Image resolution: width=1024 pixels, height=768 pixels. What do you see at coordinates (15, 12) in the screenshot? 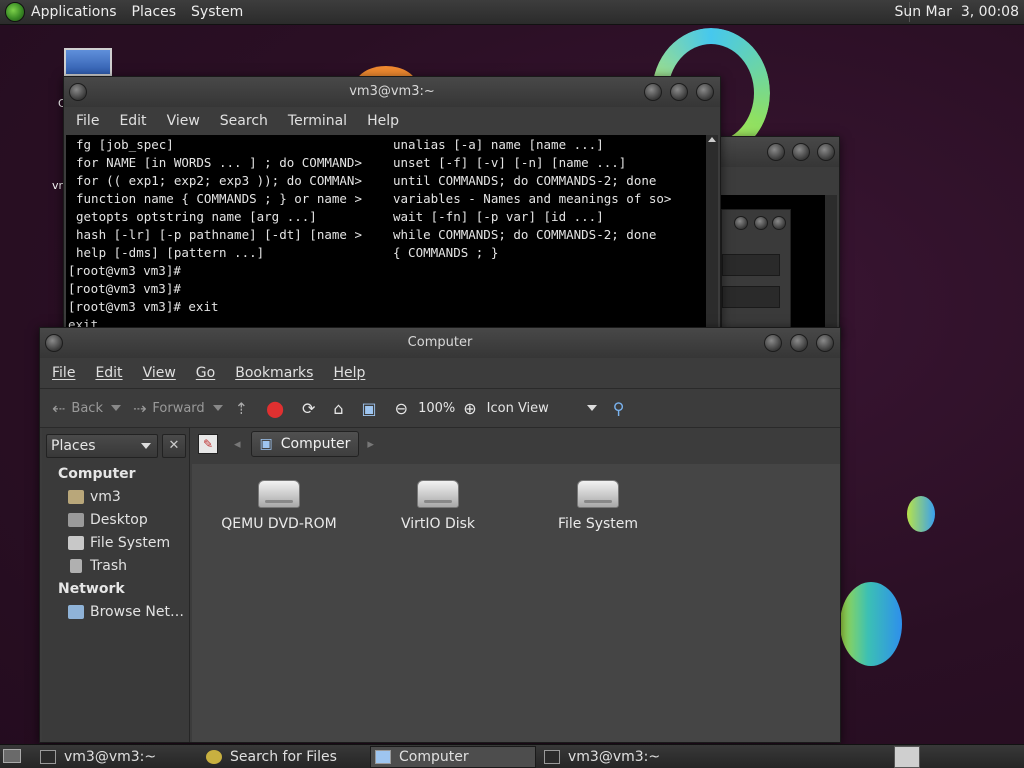
I see `gnome-foot-icon` at bounding box center [15, 12].